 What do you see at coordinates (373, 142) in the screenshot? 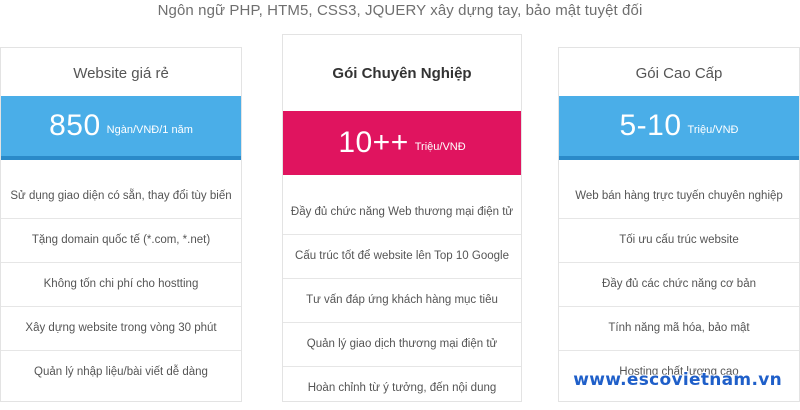
I see `price-amount: 10++` at bounding box center [373, 142].